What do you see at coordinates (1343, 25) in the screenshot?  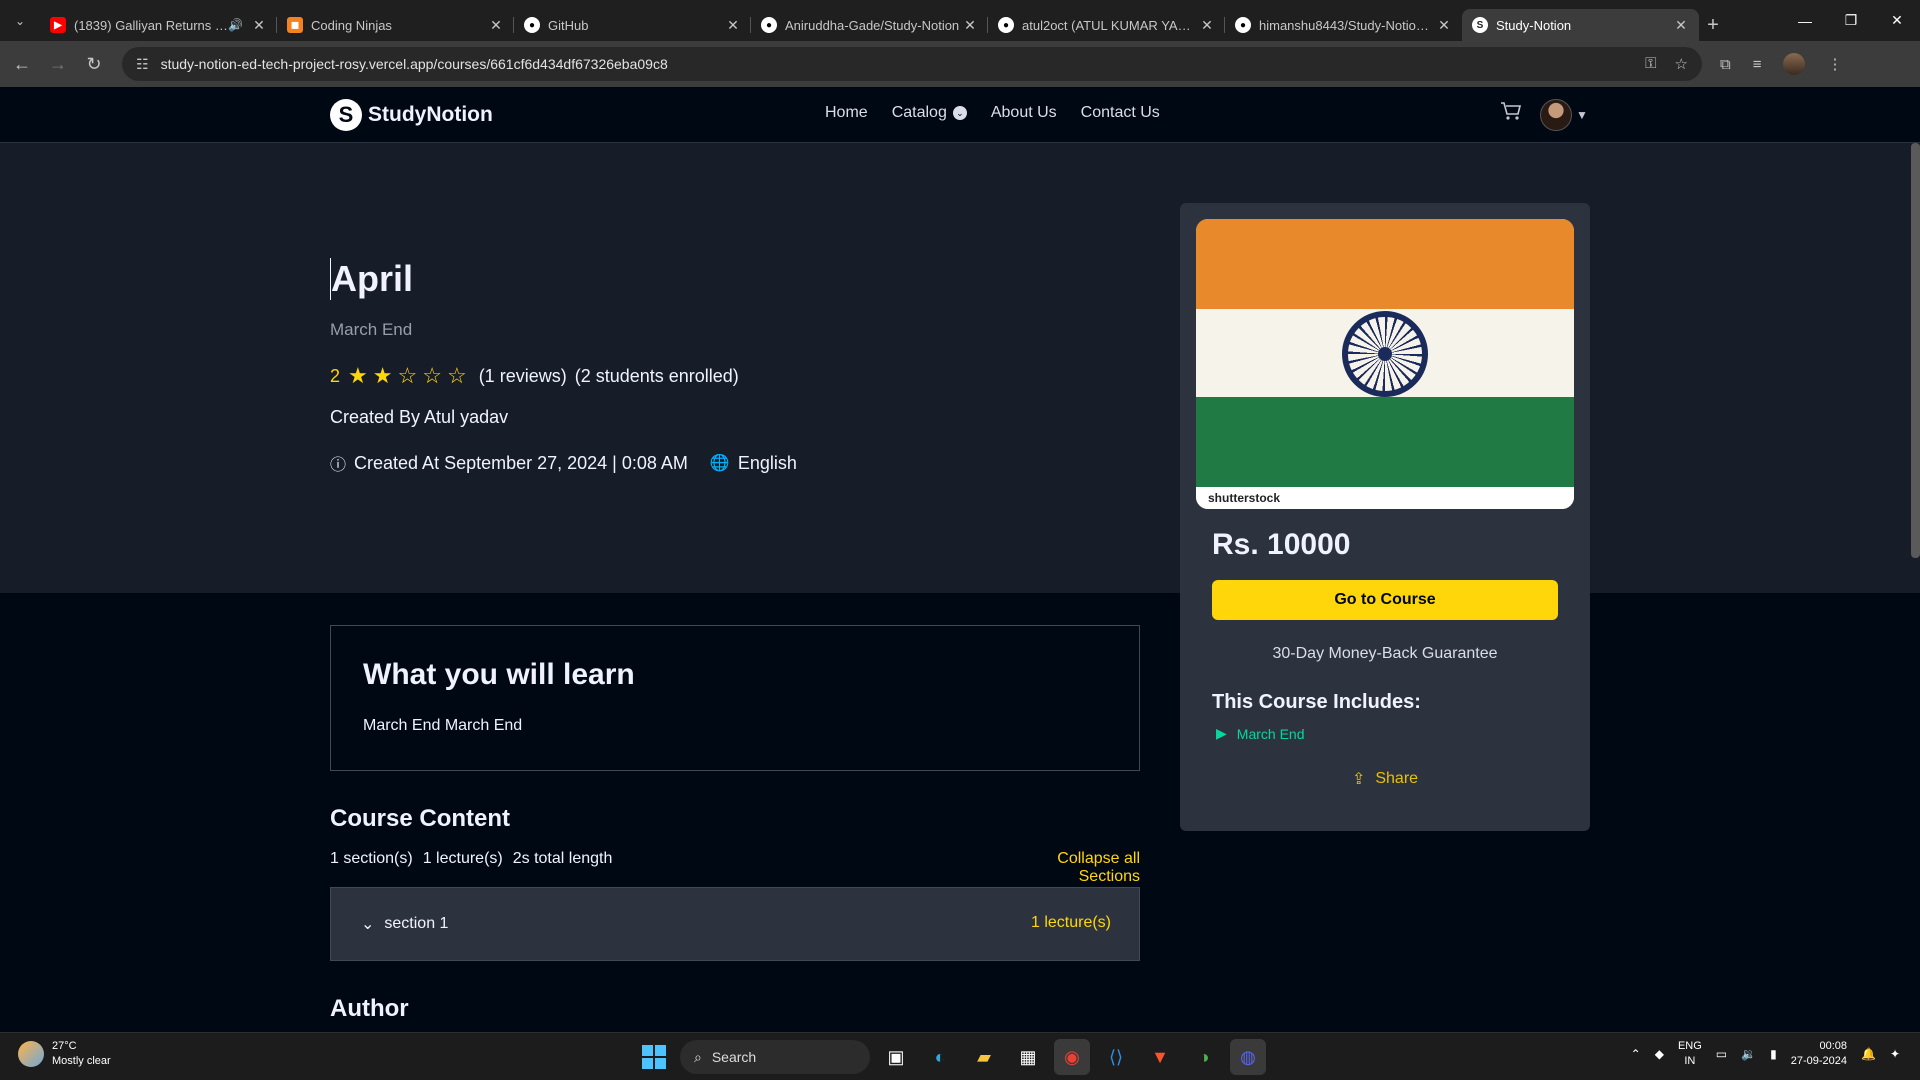 I see `browser-tab: ● himanshu8443/Study-Notion-m ✕` at bounding box center [1343, 25].